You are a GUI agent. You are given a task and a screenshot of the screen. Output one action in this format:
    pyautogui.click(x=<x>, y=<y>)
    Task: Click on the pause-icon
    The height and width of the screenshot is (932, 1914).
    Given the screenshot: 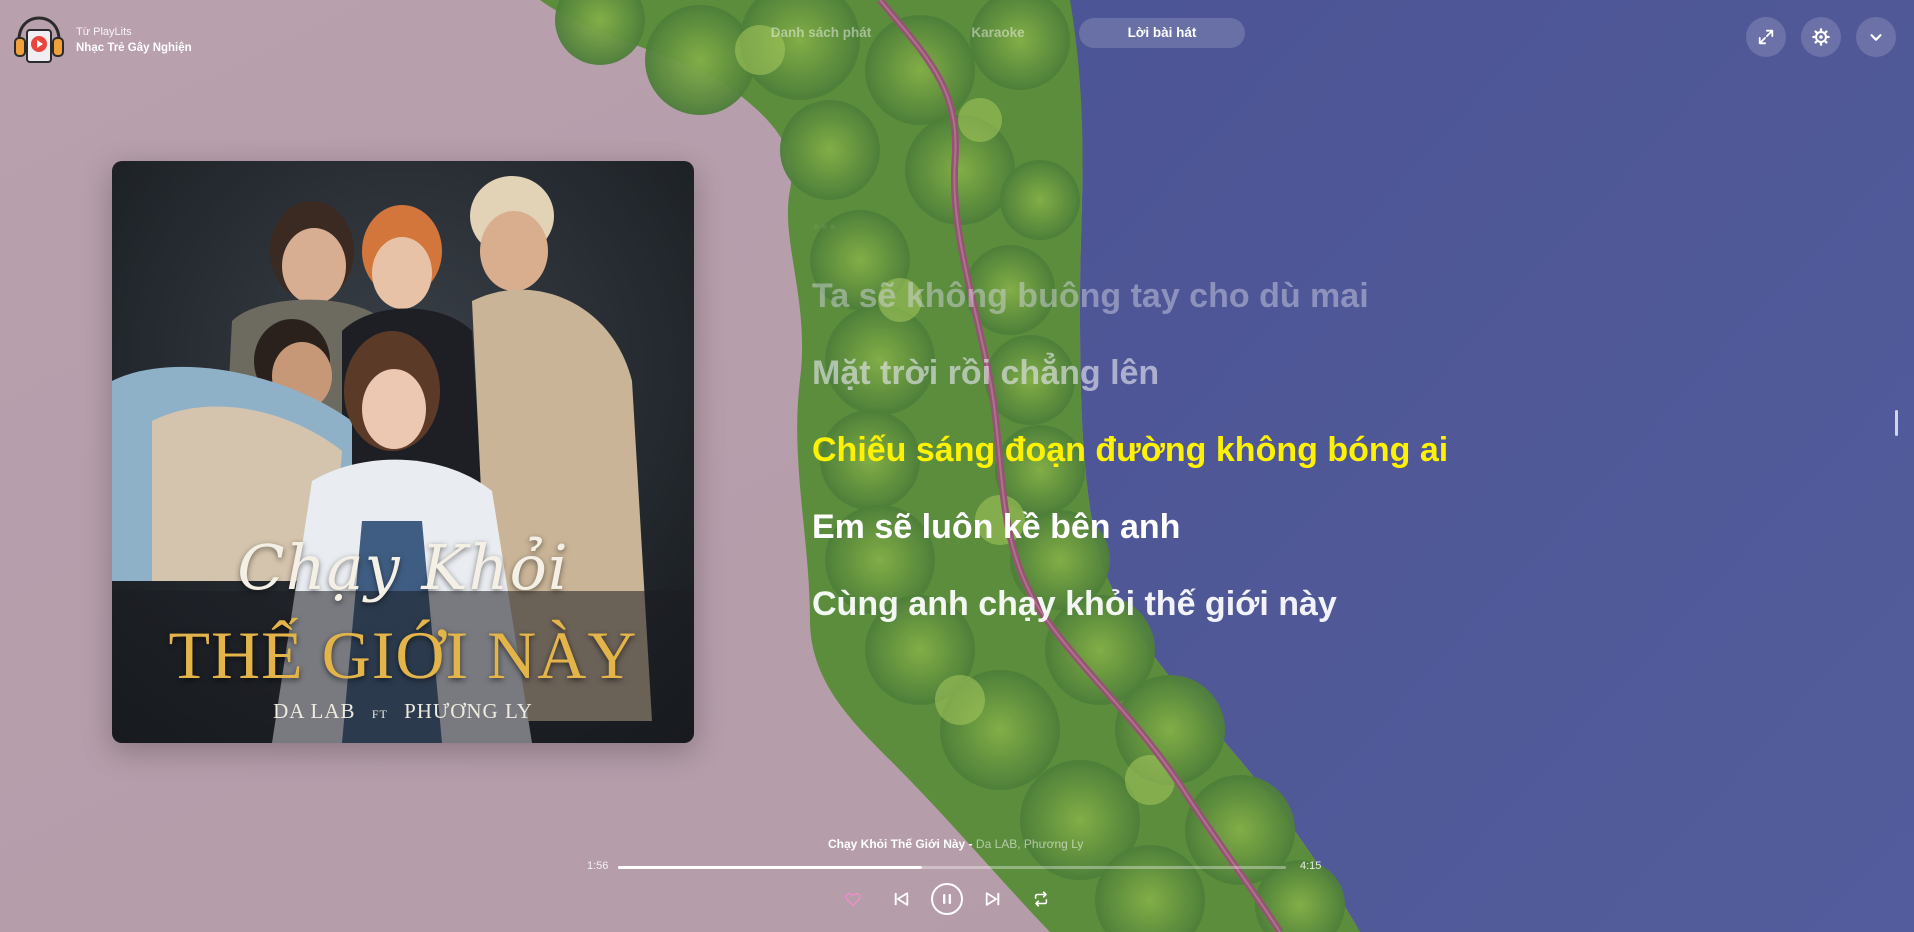 What is the action you would take?
    pyautogui.click(x=947, y=899)
    